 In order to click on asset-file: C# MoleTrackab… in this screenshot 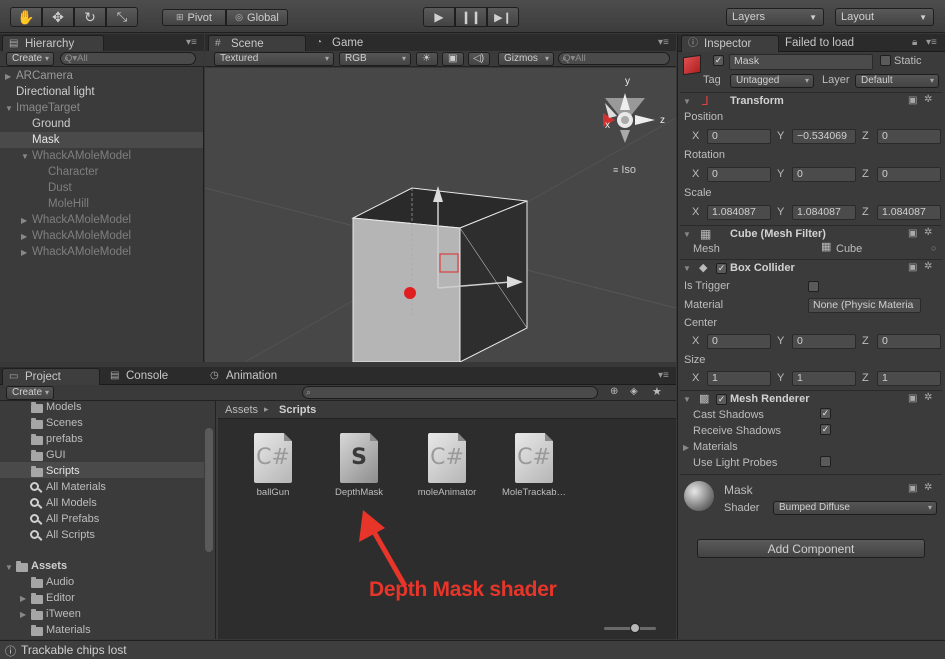, I will do `click(534, 465)`.